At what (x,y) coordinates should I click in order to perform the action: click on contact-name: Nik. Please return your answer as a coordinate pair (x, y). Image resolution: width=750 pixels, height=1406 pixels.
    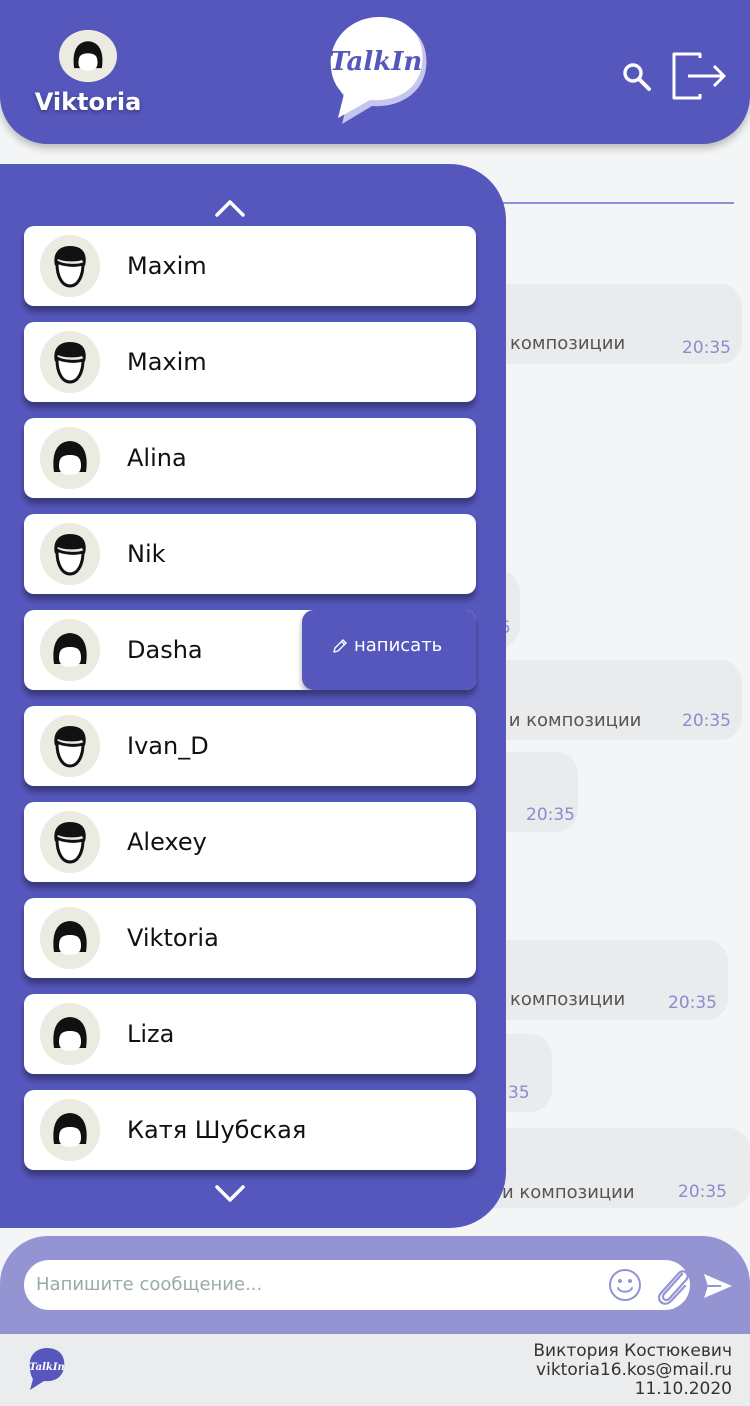
    Looking at the image, I should click on (146, 554).